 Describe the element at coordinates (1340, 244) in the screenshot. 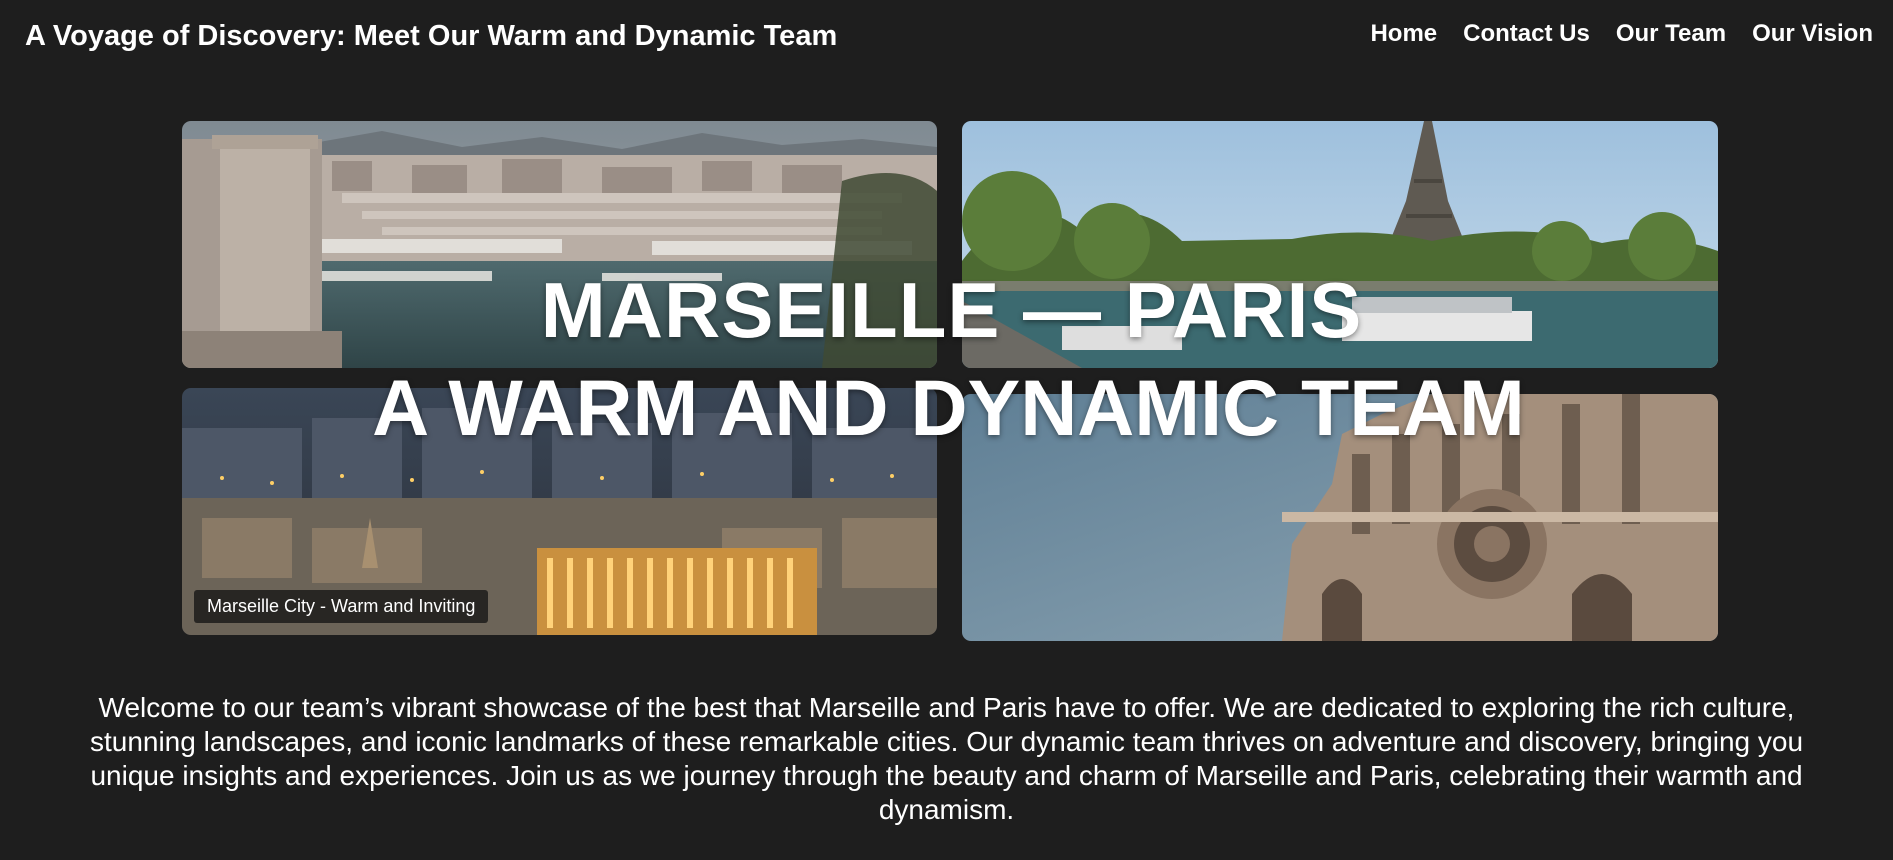

I see `paris-eiffel-photo` at that location.